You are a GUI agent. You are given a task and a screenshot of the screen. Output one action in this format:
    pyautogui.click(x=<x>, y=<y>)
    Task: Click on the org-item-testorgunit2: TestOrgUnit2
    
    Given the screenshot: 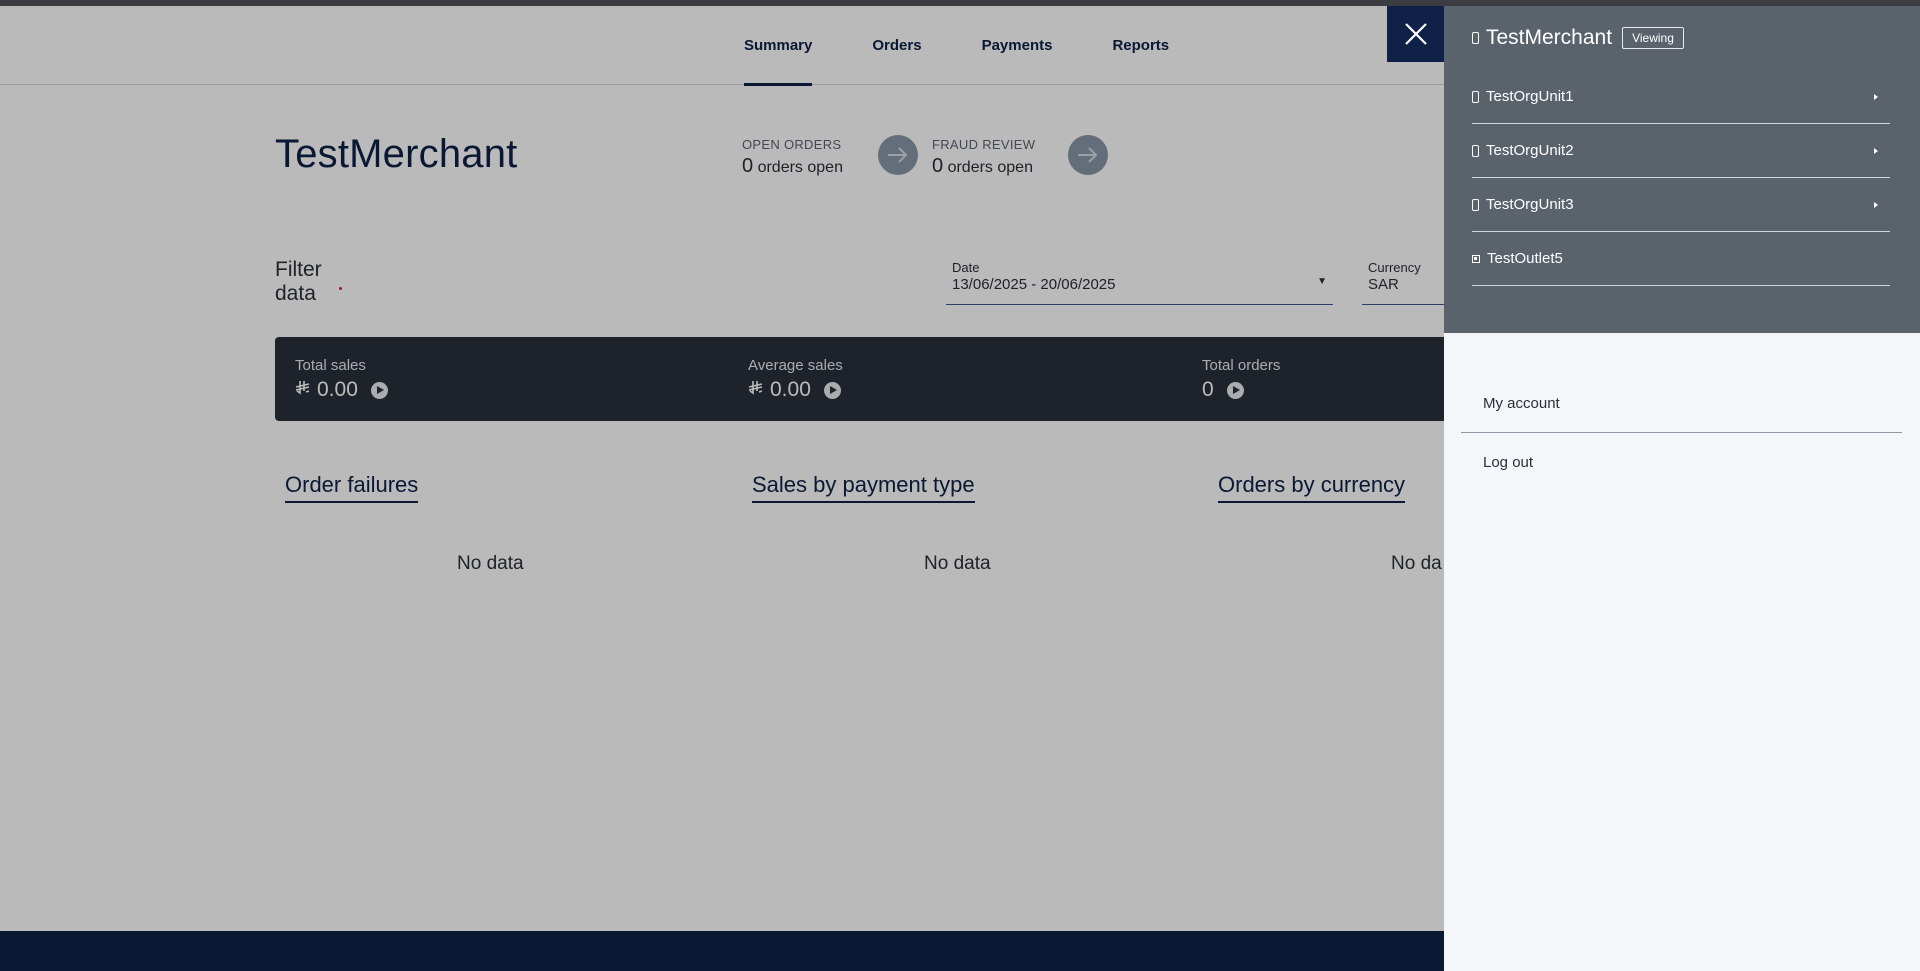 What is the action you would take?
    pyautogui.click(x=1681, y=151)
    